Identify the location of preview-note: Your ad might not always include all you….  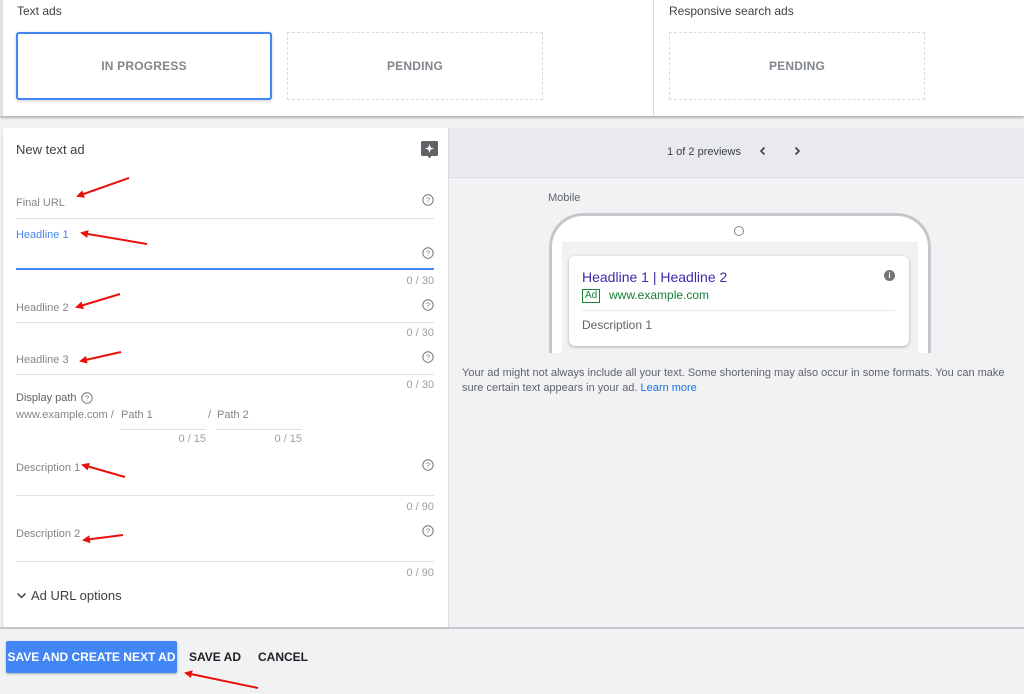
(740, 381).